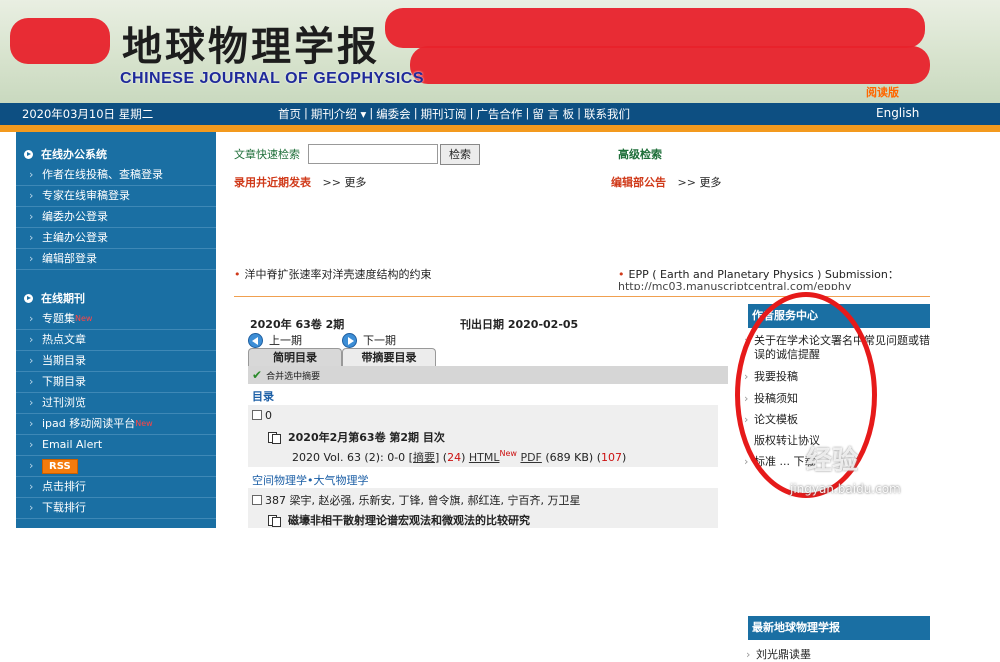  What do you see at coordinates (582, 296) in the screenshot?
I see `section-divider` at bounding box center [582, 296].